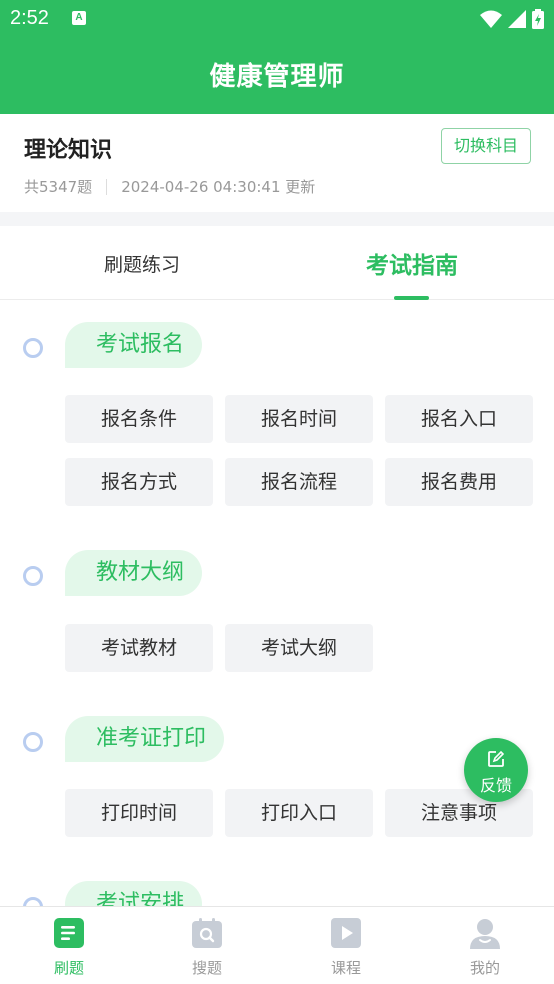 This screenshot has width=554, height=984. What do you see at coordinates (459, 482) in the screenshot?
I see `guide-item-button: 报名费用` at bounding box center [459, 482].